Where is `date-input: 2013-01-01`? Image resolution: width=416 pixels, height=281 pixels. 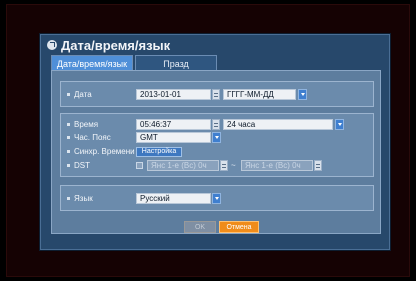 date-input: 2013-01-01 is located at coordinates (173, 94).